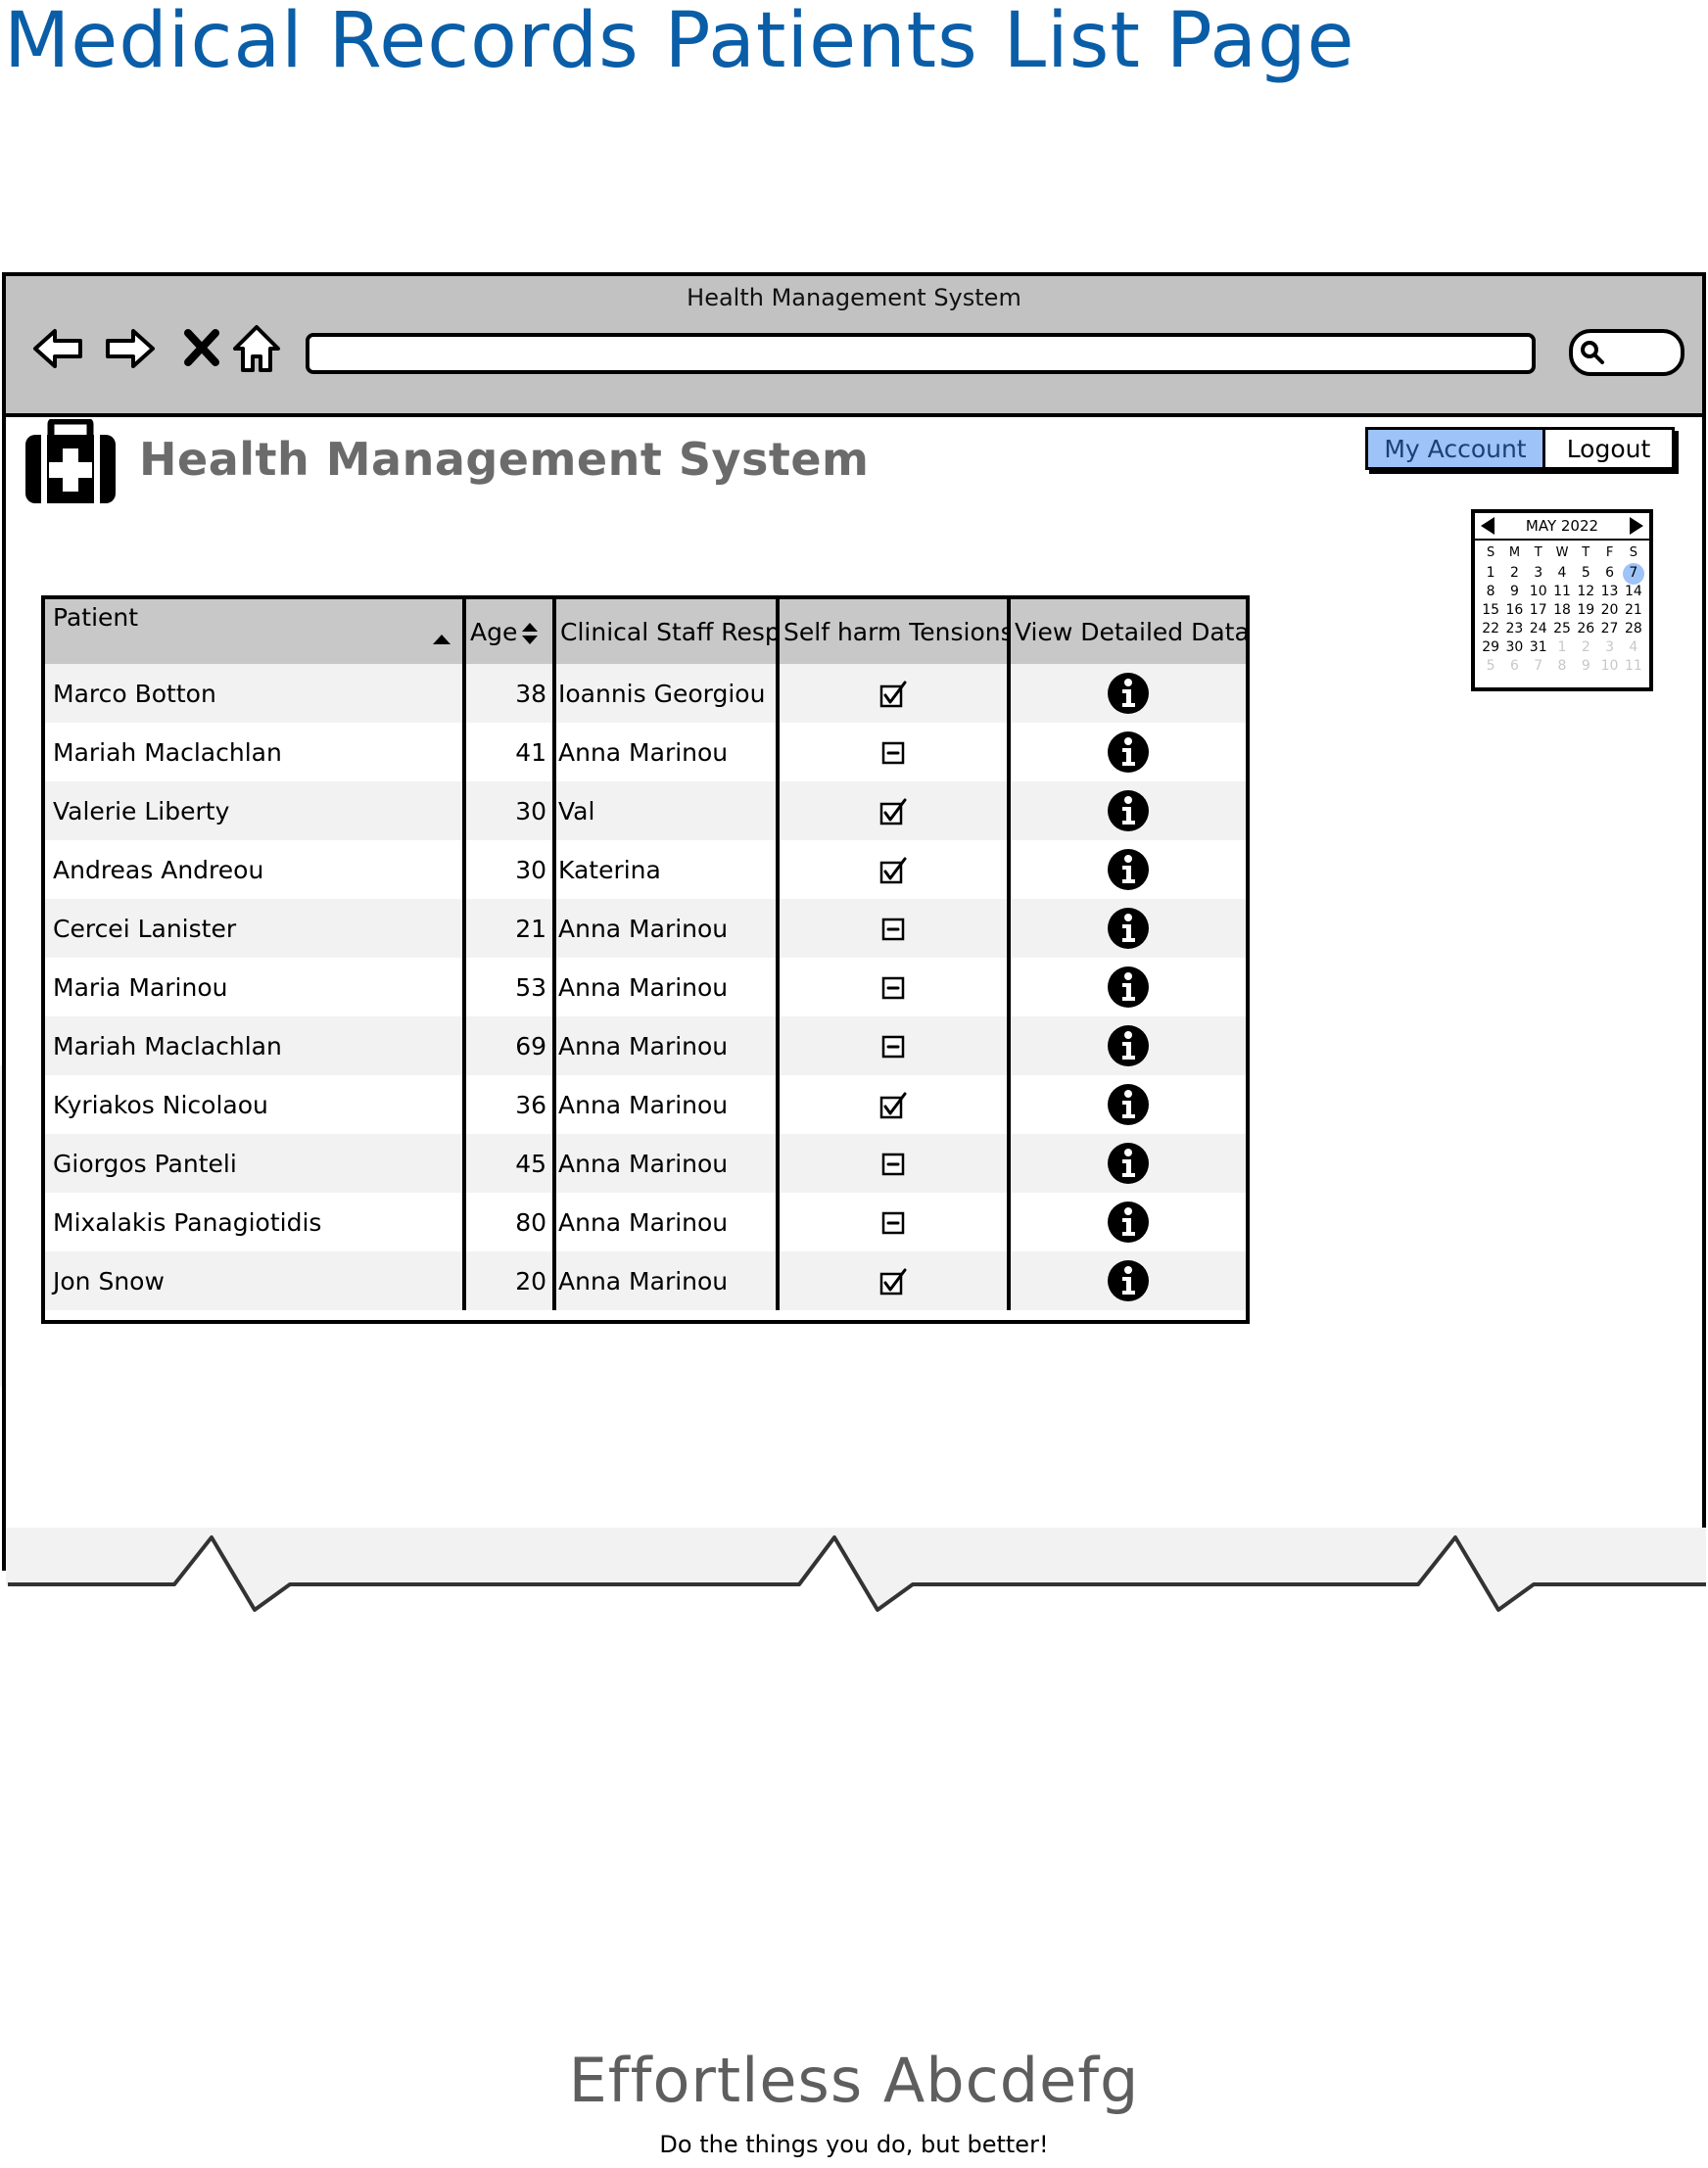 The image size is (1708, 2168). I want to click on calendar-day: 26, so click(1585, 629).